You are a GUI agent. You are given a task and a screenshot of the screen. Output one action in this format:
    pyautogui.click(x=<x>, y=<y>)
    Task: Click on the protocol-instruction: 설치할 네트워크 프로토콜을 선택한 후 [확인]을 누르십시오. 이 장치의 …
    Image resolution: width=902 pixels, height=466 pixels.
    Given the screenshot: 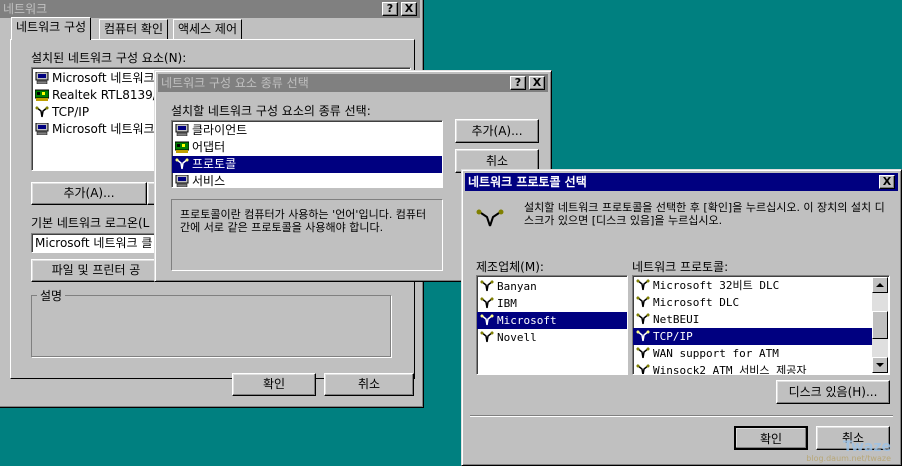 What is the action you would take?
    pyautogui.click(x=704, y=214)
    